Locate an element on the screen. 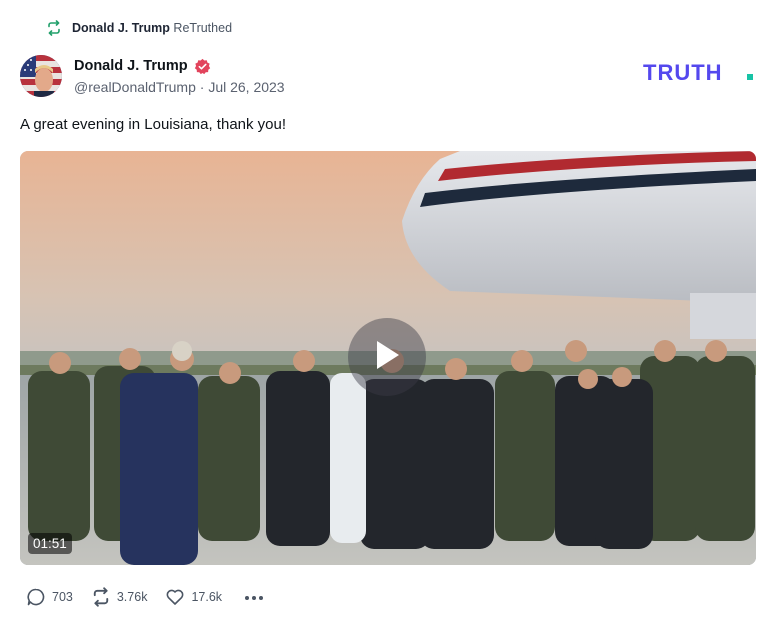 The width and height of the screenshot is (777, 627). verified-badge-icon is located at coordinates (202, 66).